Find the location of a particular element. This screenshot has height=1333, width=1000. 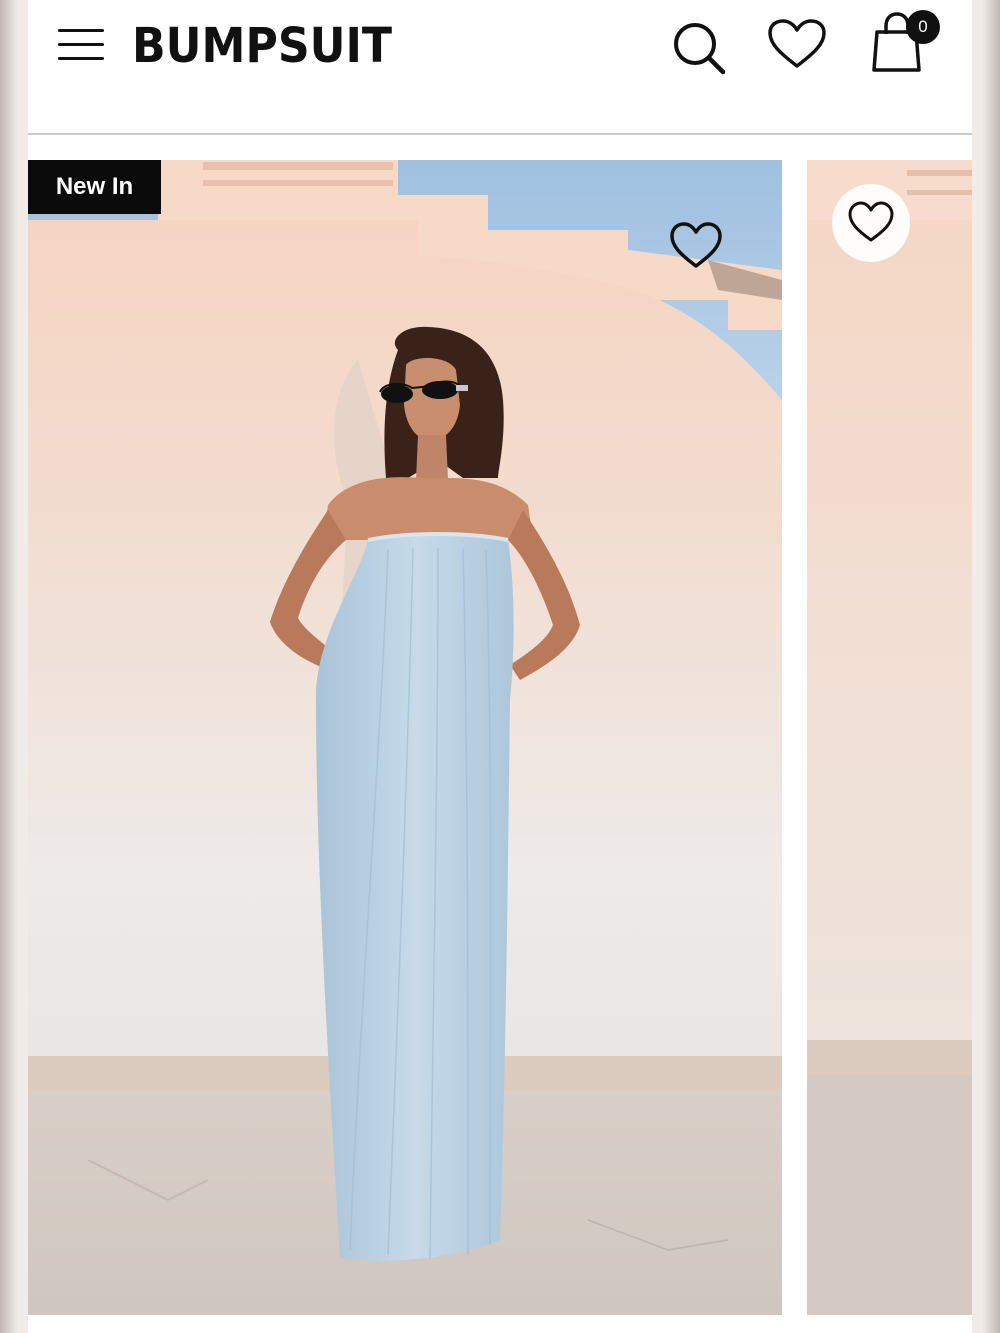

new-in-badge: New In is located at coordinates (94, 187).